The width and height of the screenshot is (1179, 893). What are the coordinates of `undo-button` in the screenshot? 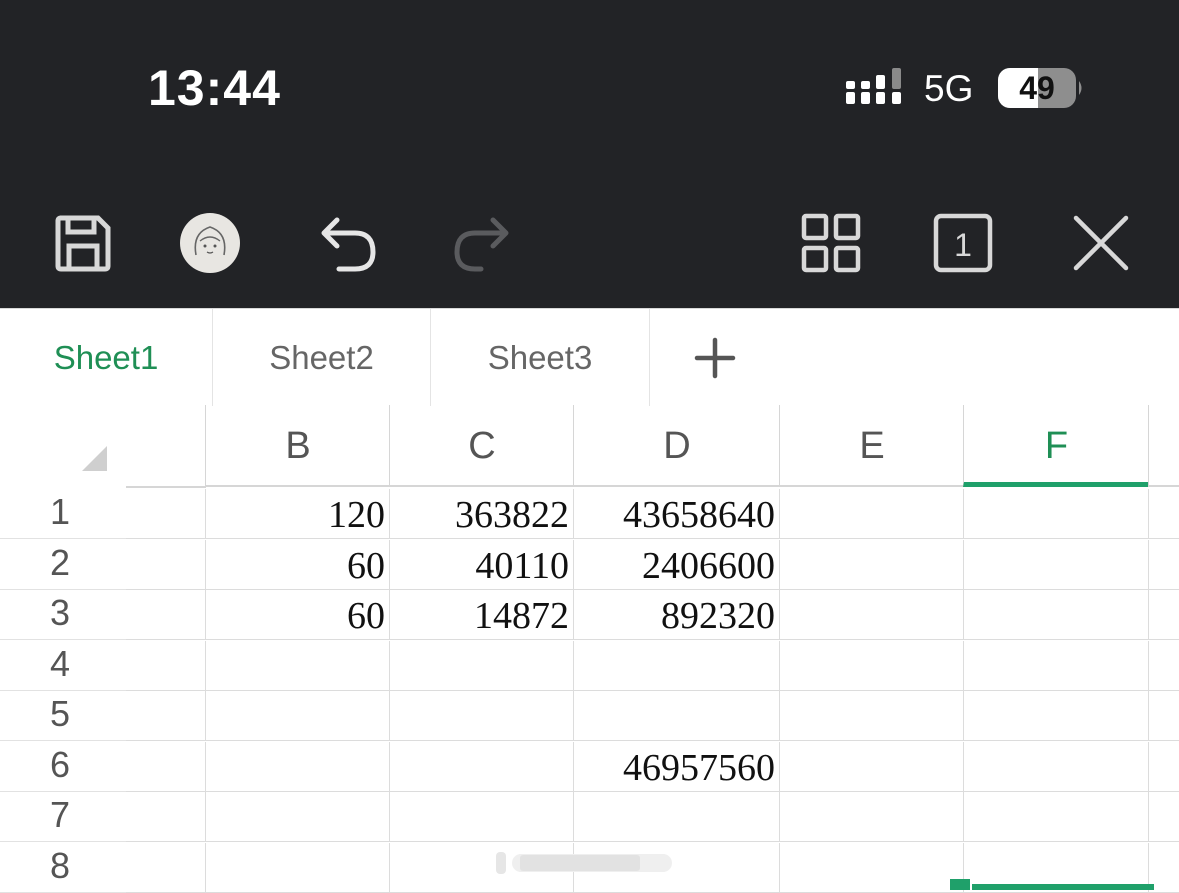 It's located at (349, 243).